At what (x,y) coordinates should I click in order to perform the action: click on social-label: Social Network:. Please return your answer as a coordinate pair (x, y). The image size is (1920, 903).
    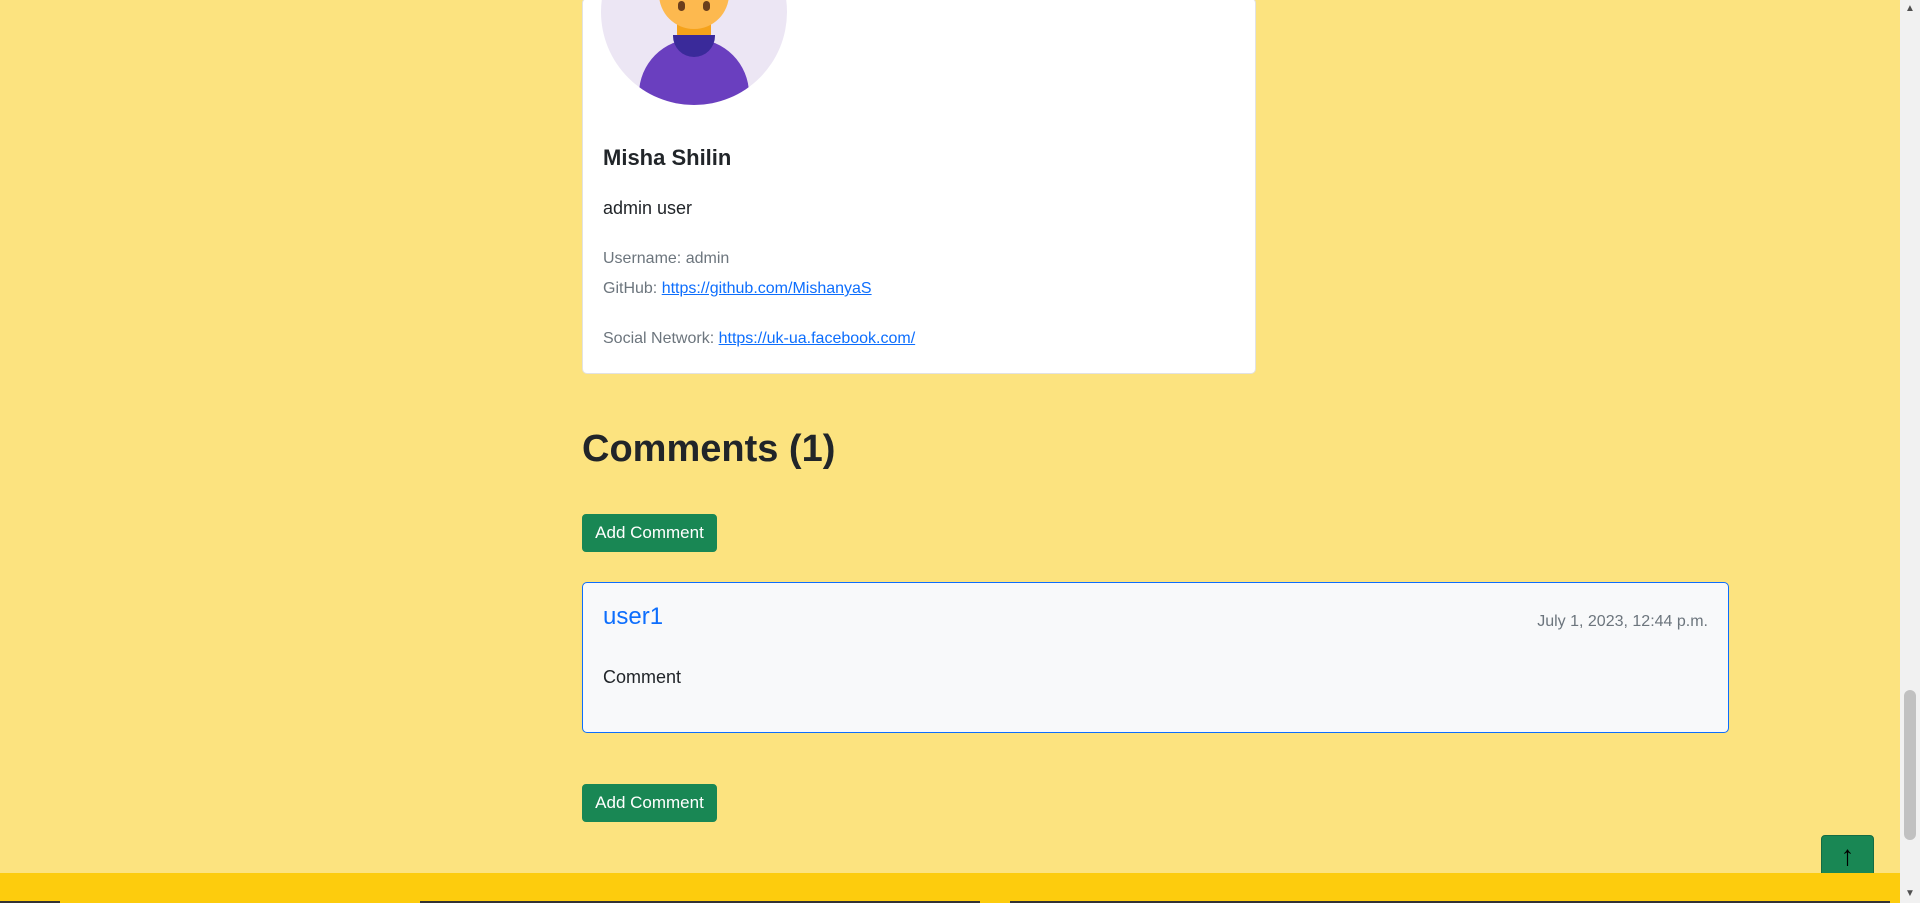
    Looking at the image, I should click on (659, 338).